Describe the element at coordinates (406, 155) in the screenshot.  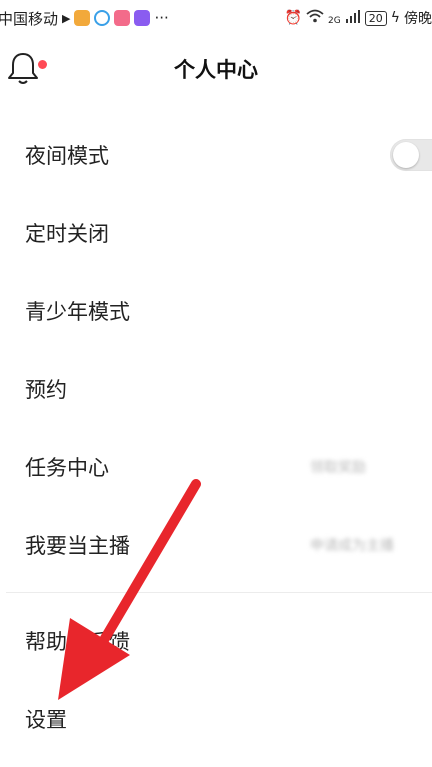
I see `toggle-knob` at that location.